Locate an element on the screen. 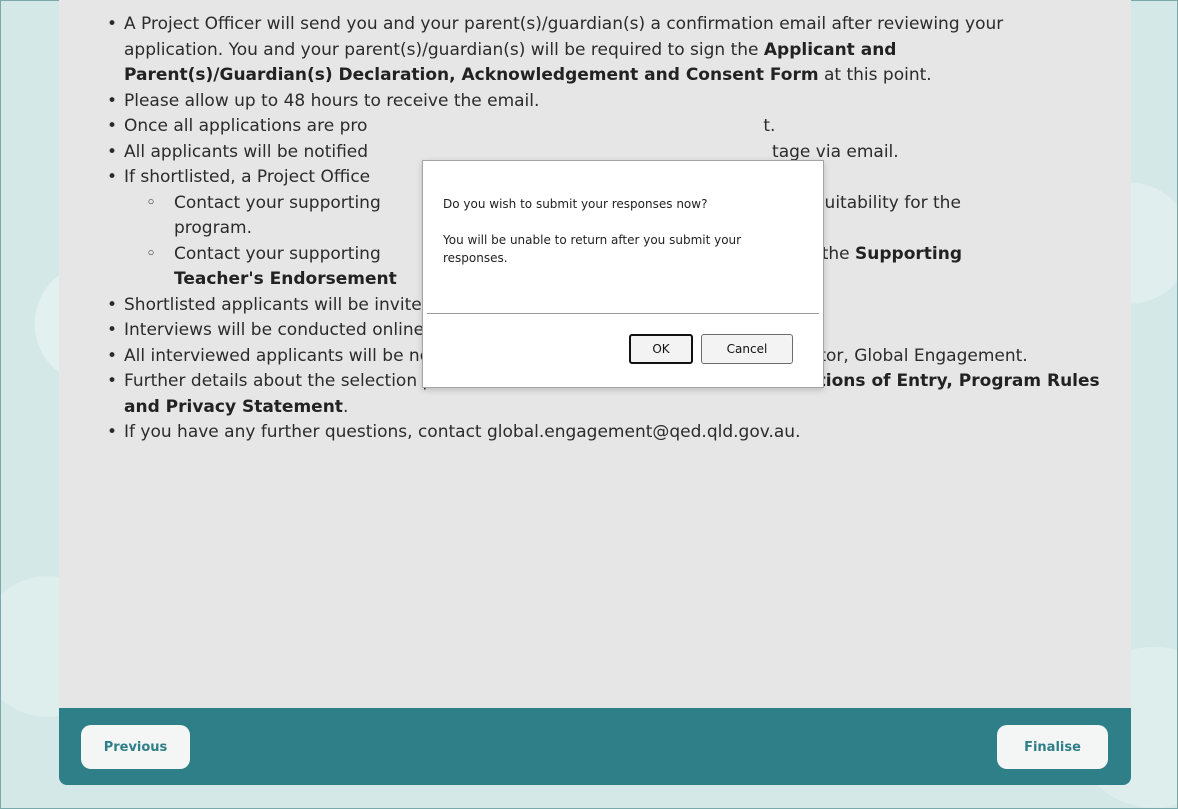  ok-button: OK is located at coordinates (661, 349).